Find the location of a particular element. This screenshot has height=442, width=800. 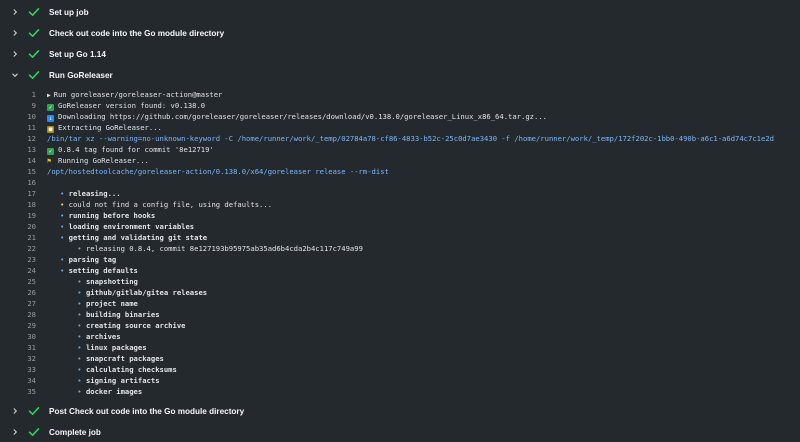

log-text: • github/gitlab/gitea releases is located at coordinates (127, 292).